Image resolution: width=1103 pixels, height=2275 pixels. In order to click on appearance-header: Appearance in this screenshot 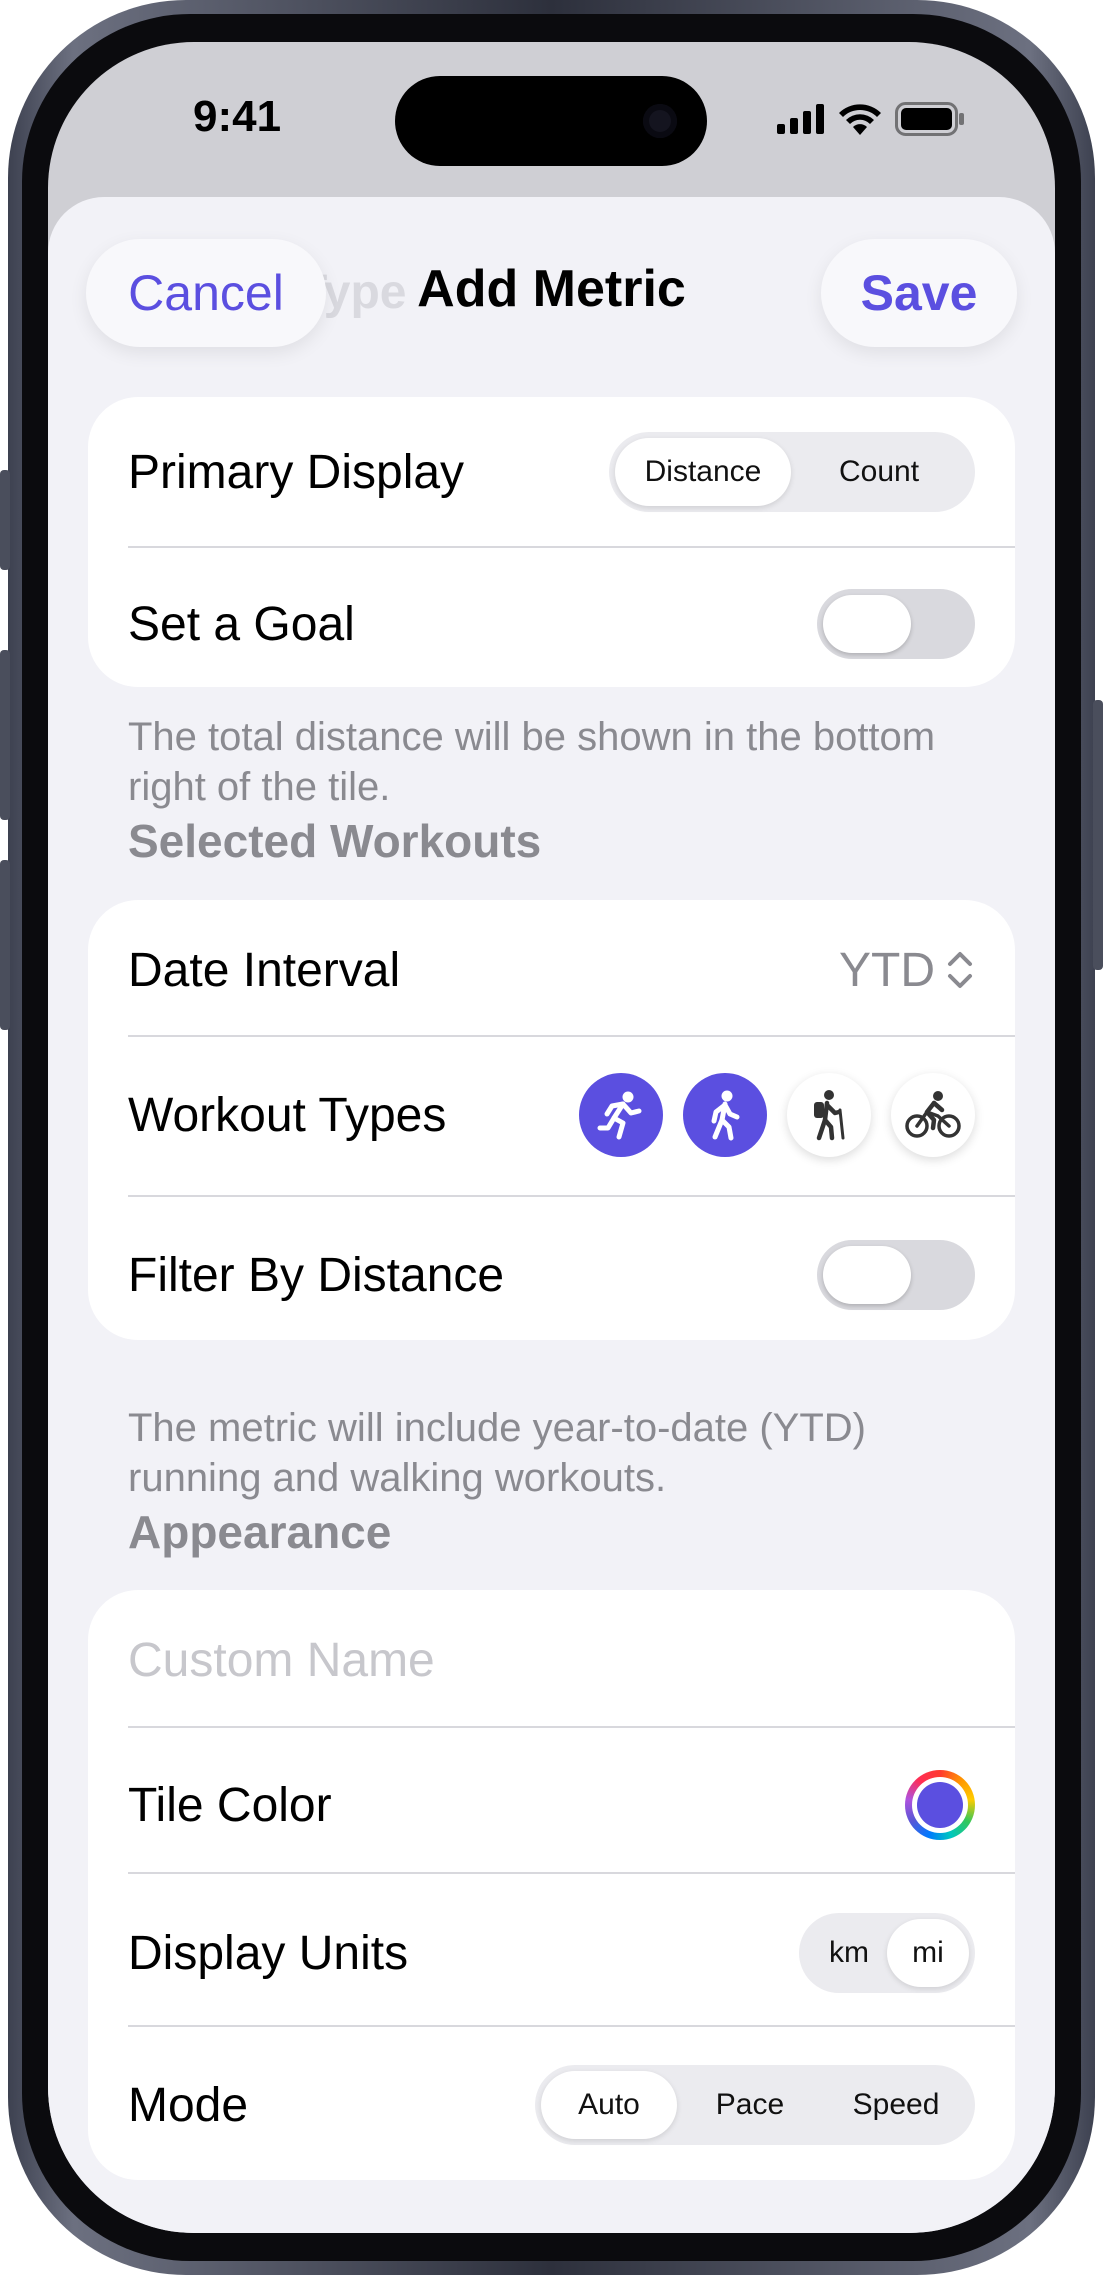, I will do `click(260, 1532)`.